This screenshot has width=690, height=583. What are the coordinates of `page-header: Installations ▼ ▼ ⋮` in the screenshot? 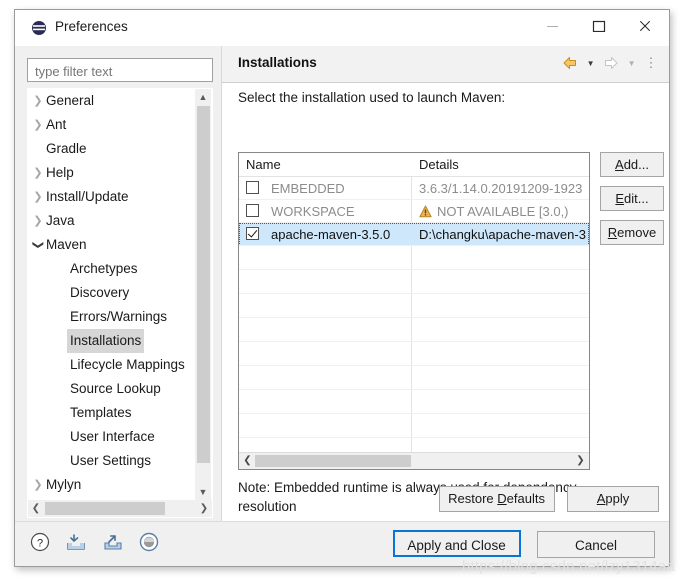 It's located at (445, 64).